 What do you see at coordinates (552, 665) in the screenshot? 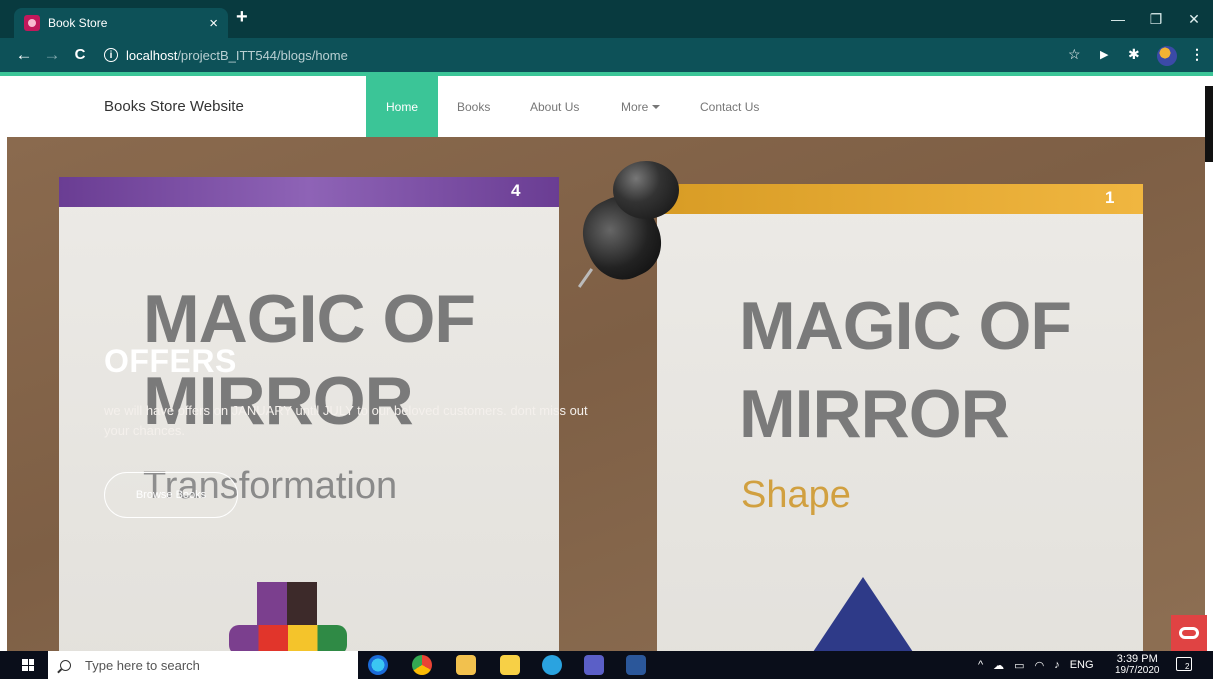
I see `telegram-icon` at bounding box center [552, 665].